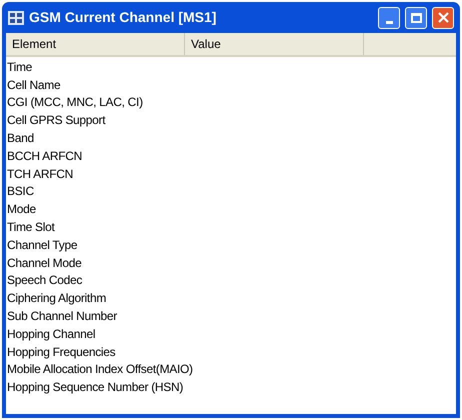  I want to click on table-cell: Cell GPRS Support, so click(56, 120).